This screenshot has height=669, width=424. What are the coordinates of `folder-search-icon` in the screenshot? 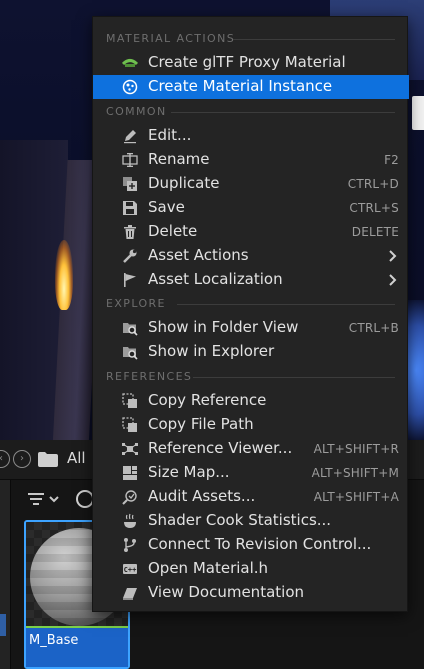 It's located at (130, 329).